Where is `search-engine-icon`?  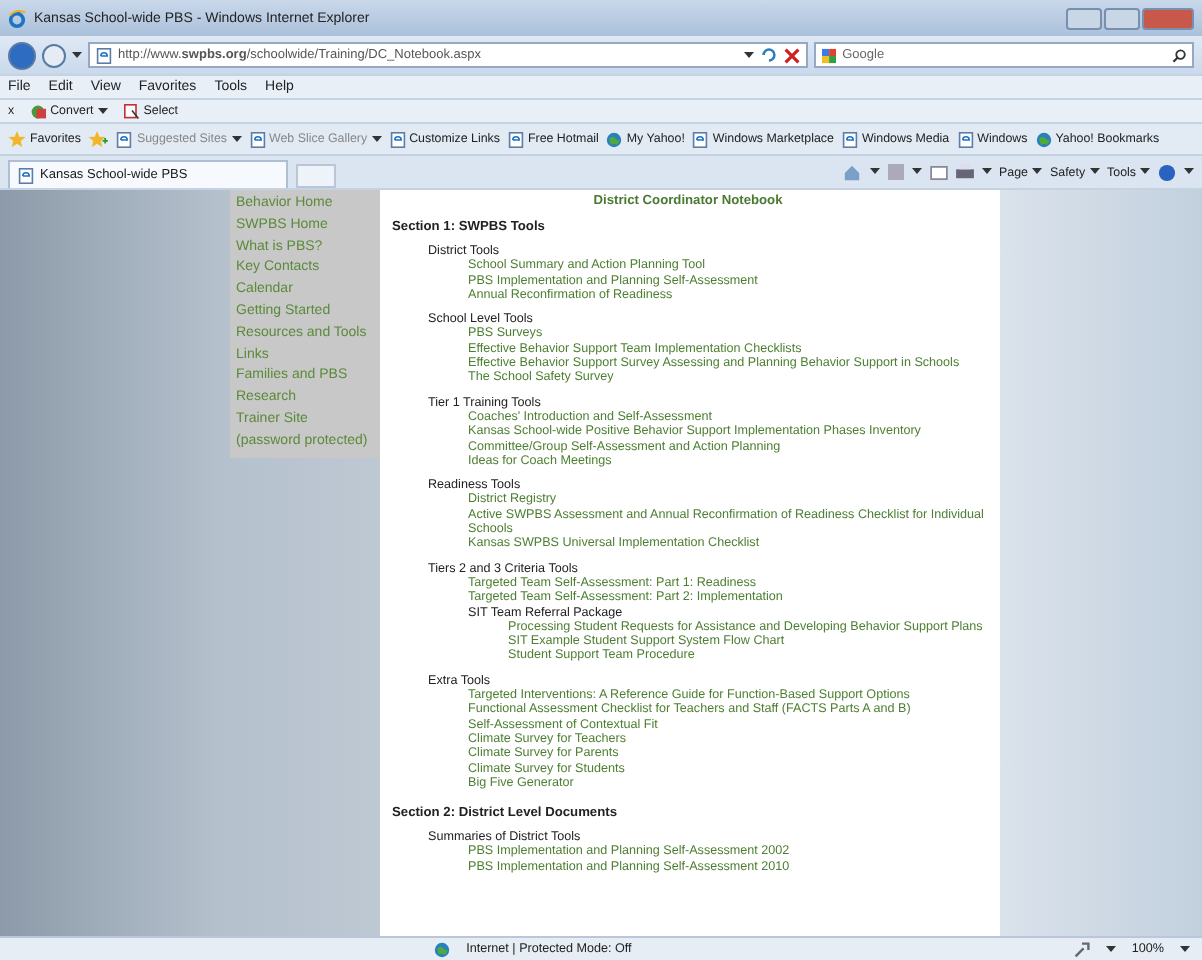
search-engine-icon is located at coordinates (829, 55).